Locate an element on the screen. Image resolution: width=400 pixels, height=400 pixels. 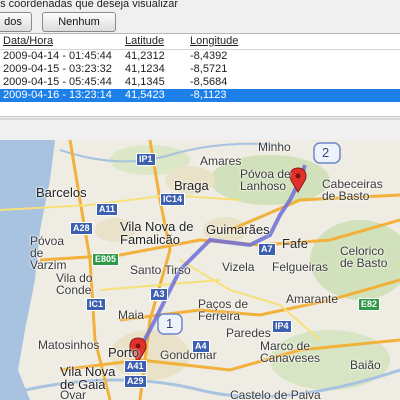
cell-longitude: -8,5721 is located at coordinates (209, 69).